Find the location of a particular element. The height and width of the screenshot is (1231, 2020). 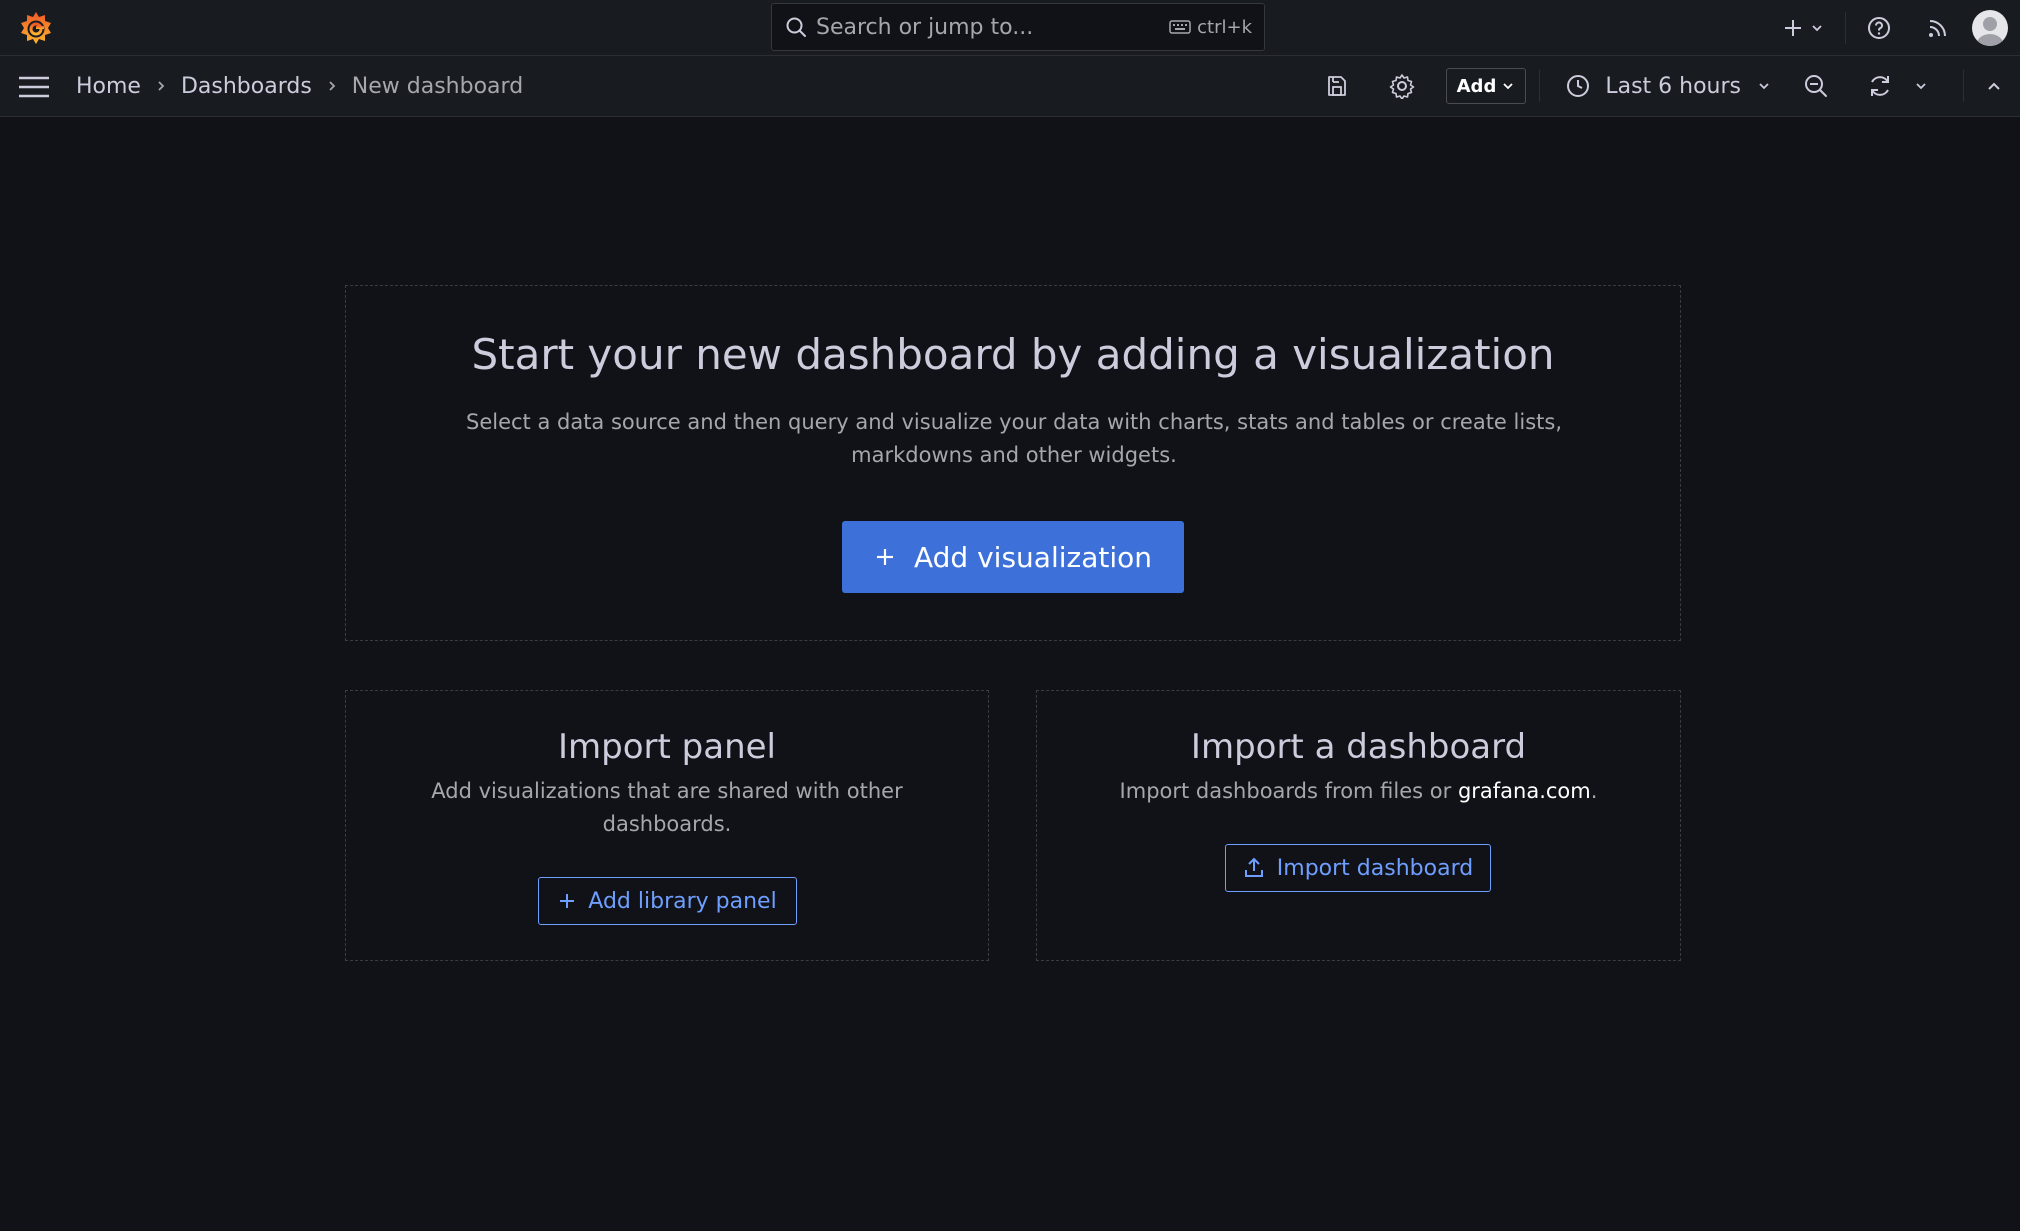

import-dashboard-button: Import dashboard is located at coordinates (1358, 868).